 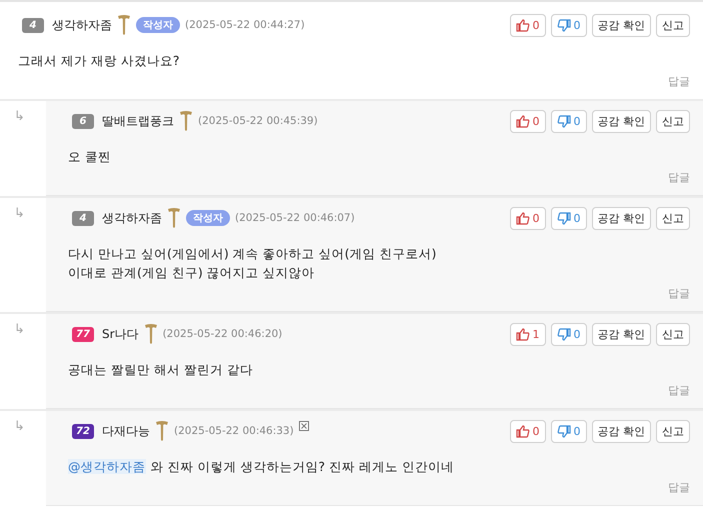 I want to click on mention-link: @생각하자좀, so click(x=107, y=466).